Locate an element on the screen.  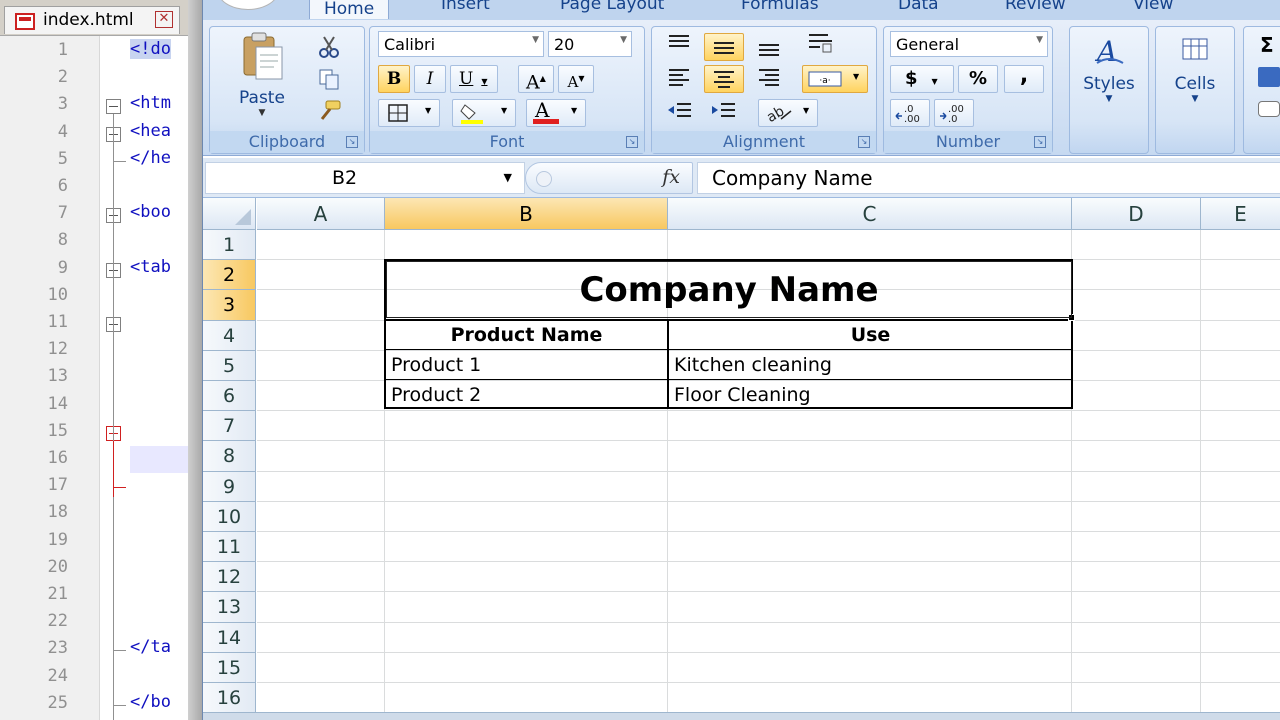
row-header-10: 10 is located at coordinates (229, 516).